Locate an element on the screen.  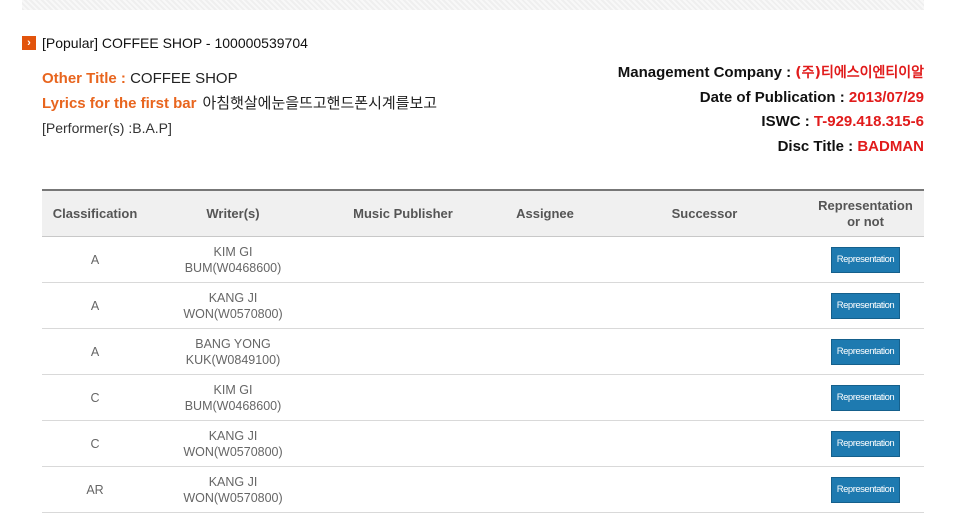
writer-name: BANG YONG is located at coordinates (233, 343).